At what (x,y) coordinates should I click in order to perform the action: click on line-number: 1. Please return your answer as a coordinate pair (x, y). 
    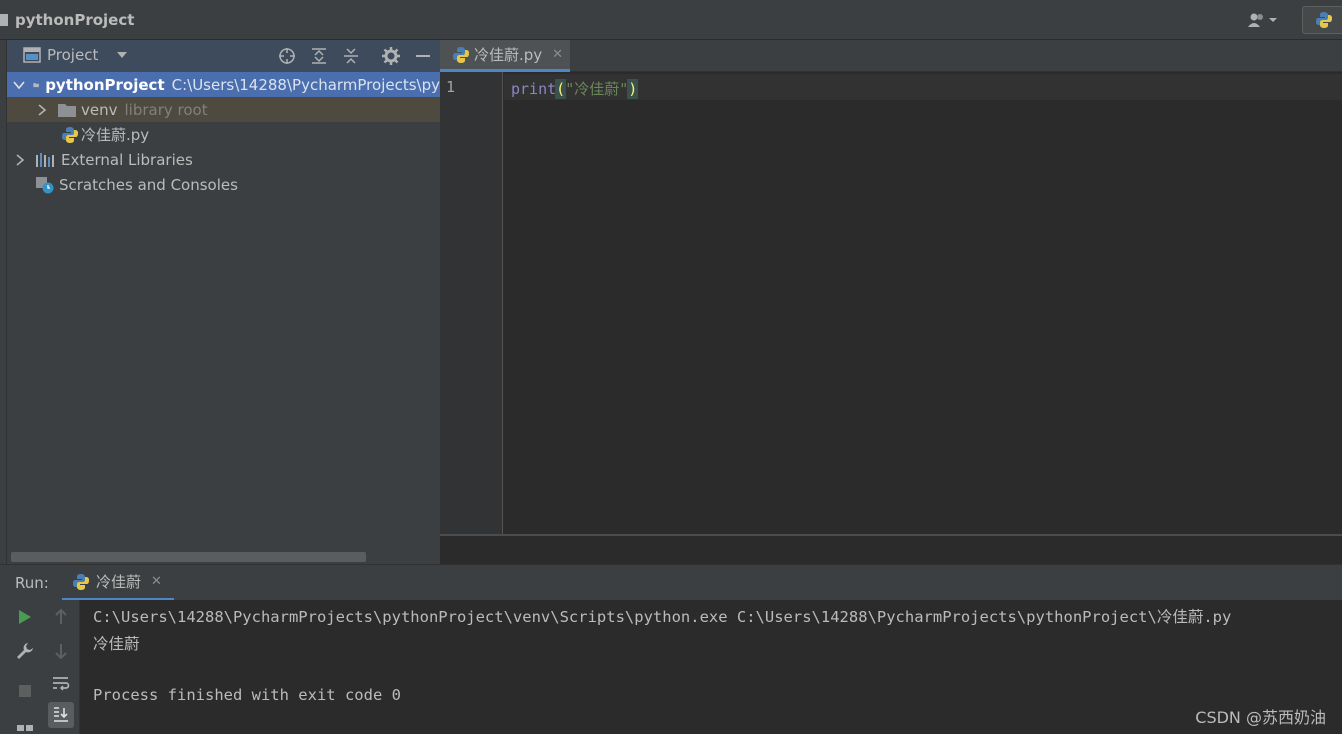
    Looking at the image, I should click on (451, 87).